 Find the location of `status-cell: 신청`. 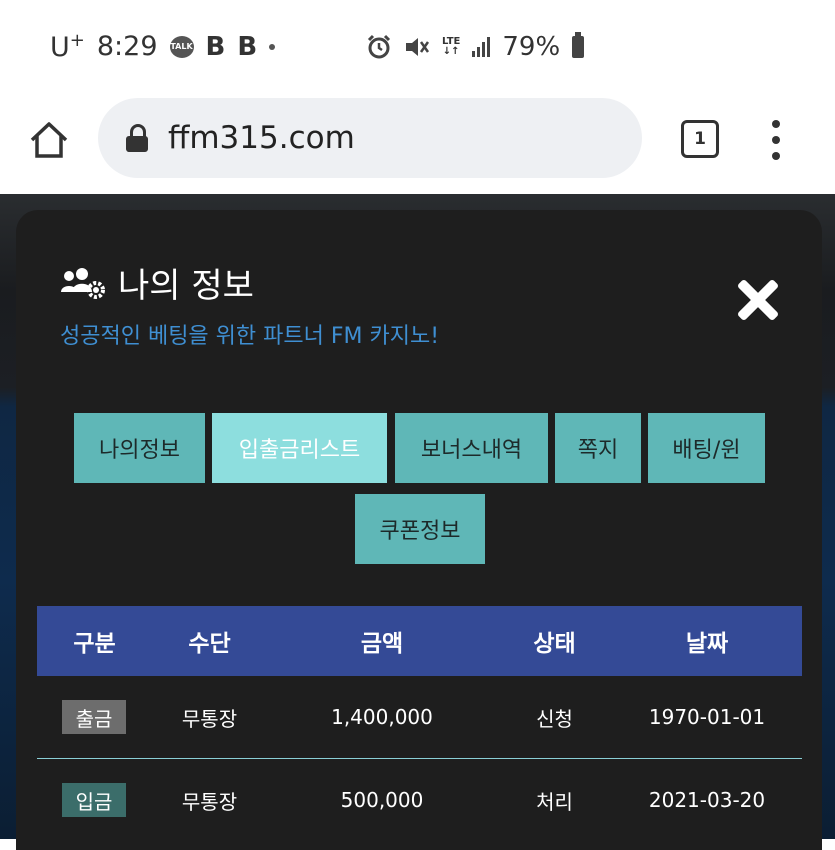

status-cell: 신청 is located at coordinates (554, 718).